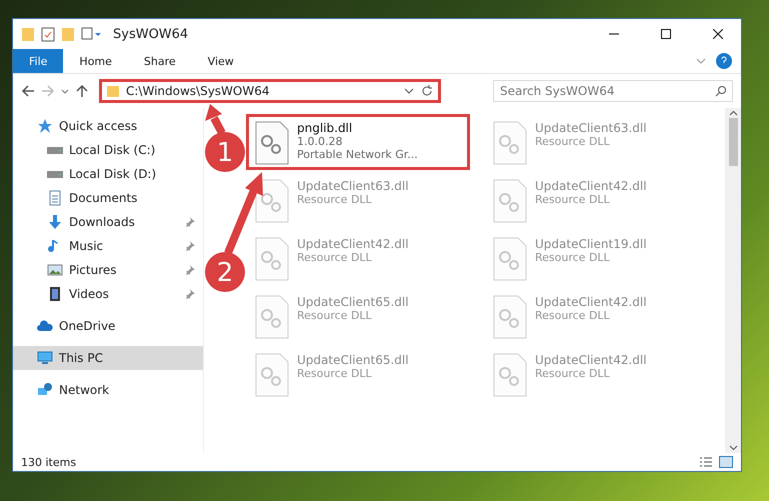 The image size is (769, 501). Describe the element at coordinates (666, 34) in the screenshot. I see `maximize-icon` at that location.